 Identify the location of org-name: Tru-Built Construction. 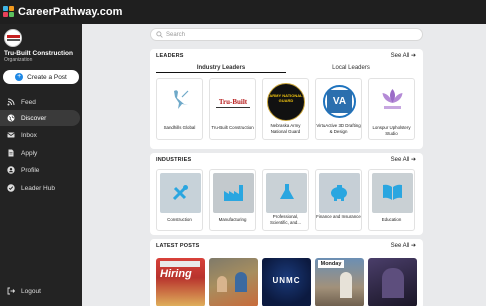
(38, 53).